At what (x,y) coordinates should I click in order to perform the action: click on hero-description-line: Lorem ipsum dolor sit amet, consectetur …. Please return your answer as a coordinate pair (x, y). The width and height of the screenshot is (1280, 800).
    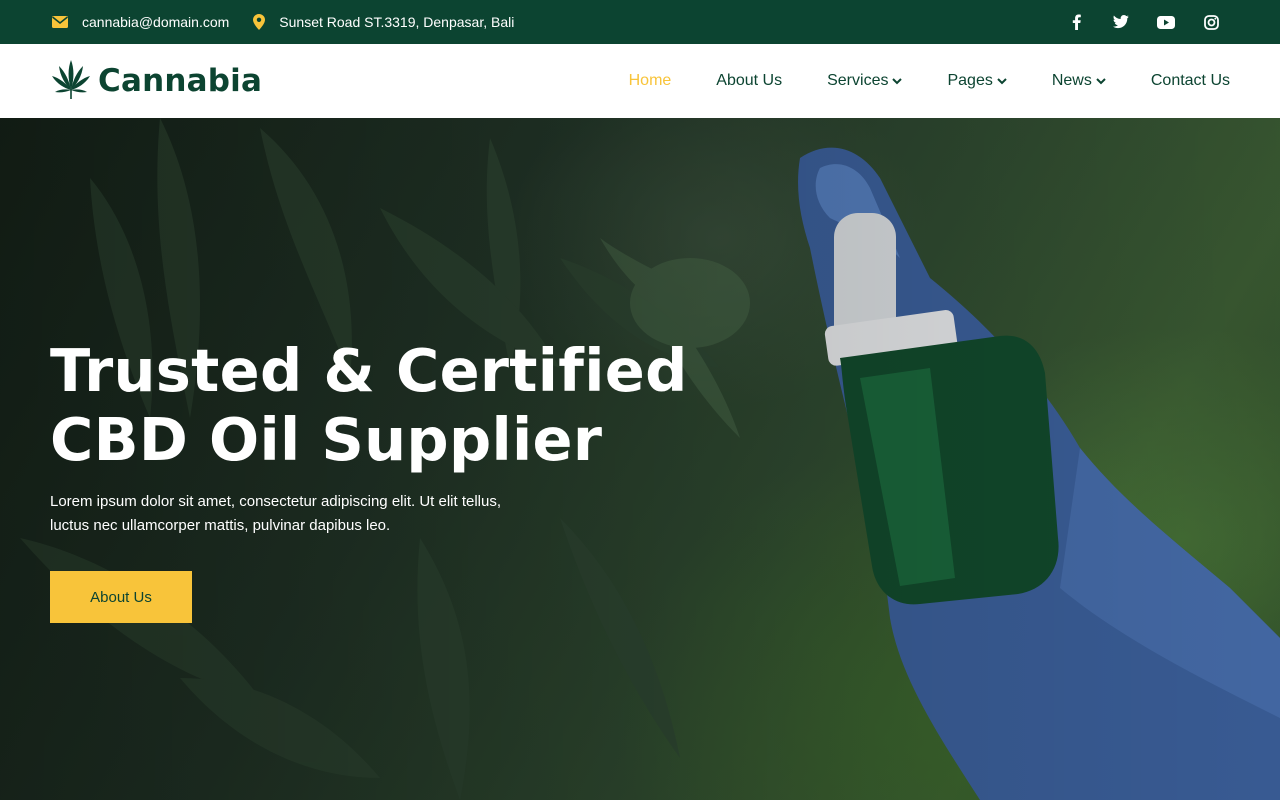
    Looking at the image, I should click on (276, 501).